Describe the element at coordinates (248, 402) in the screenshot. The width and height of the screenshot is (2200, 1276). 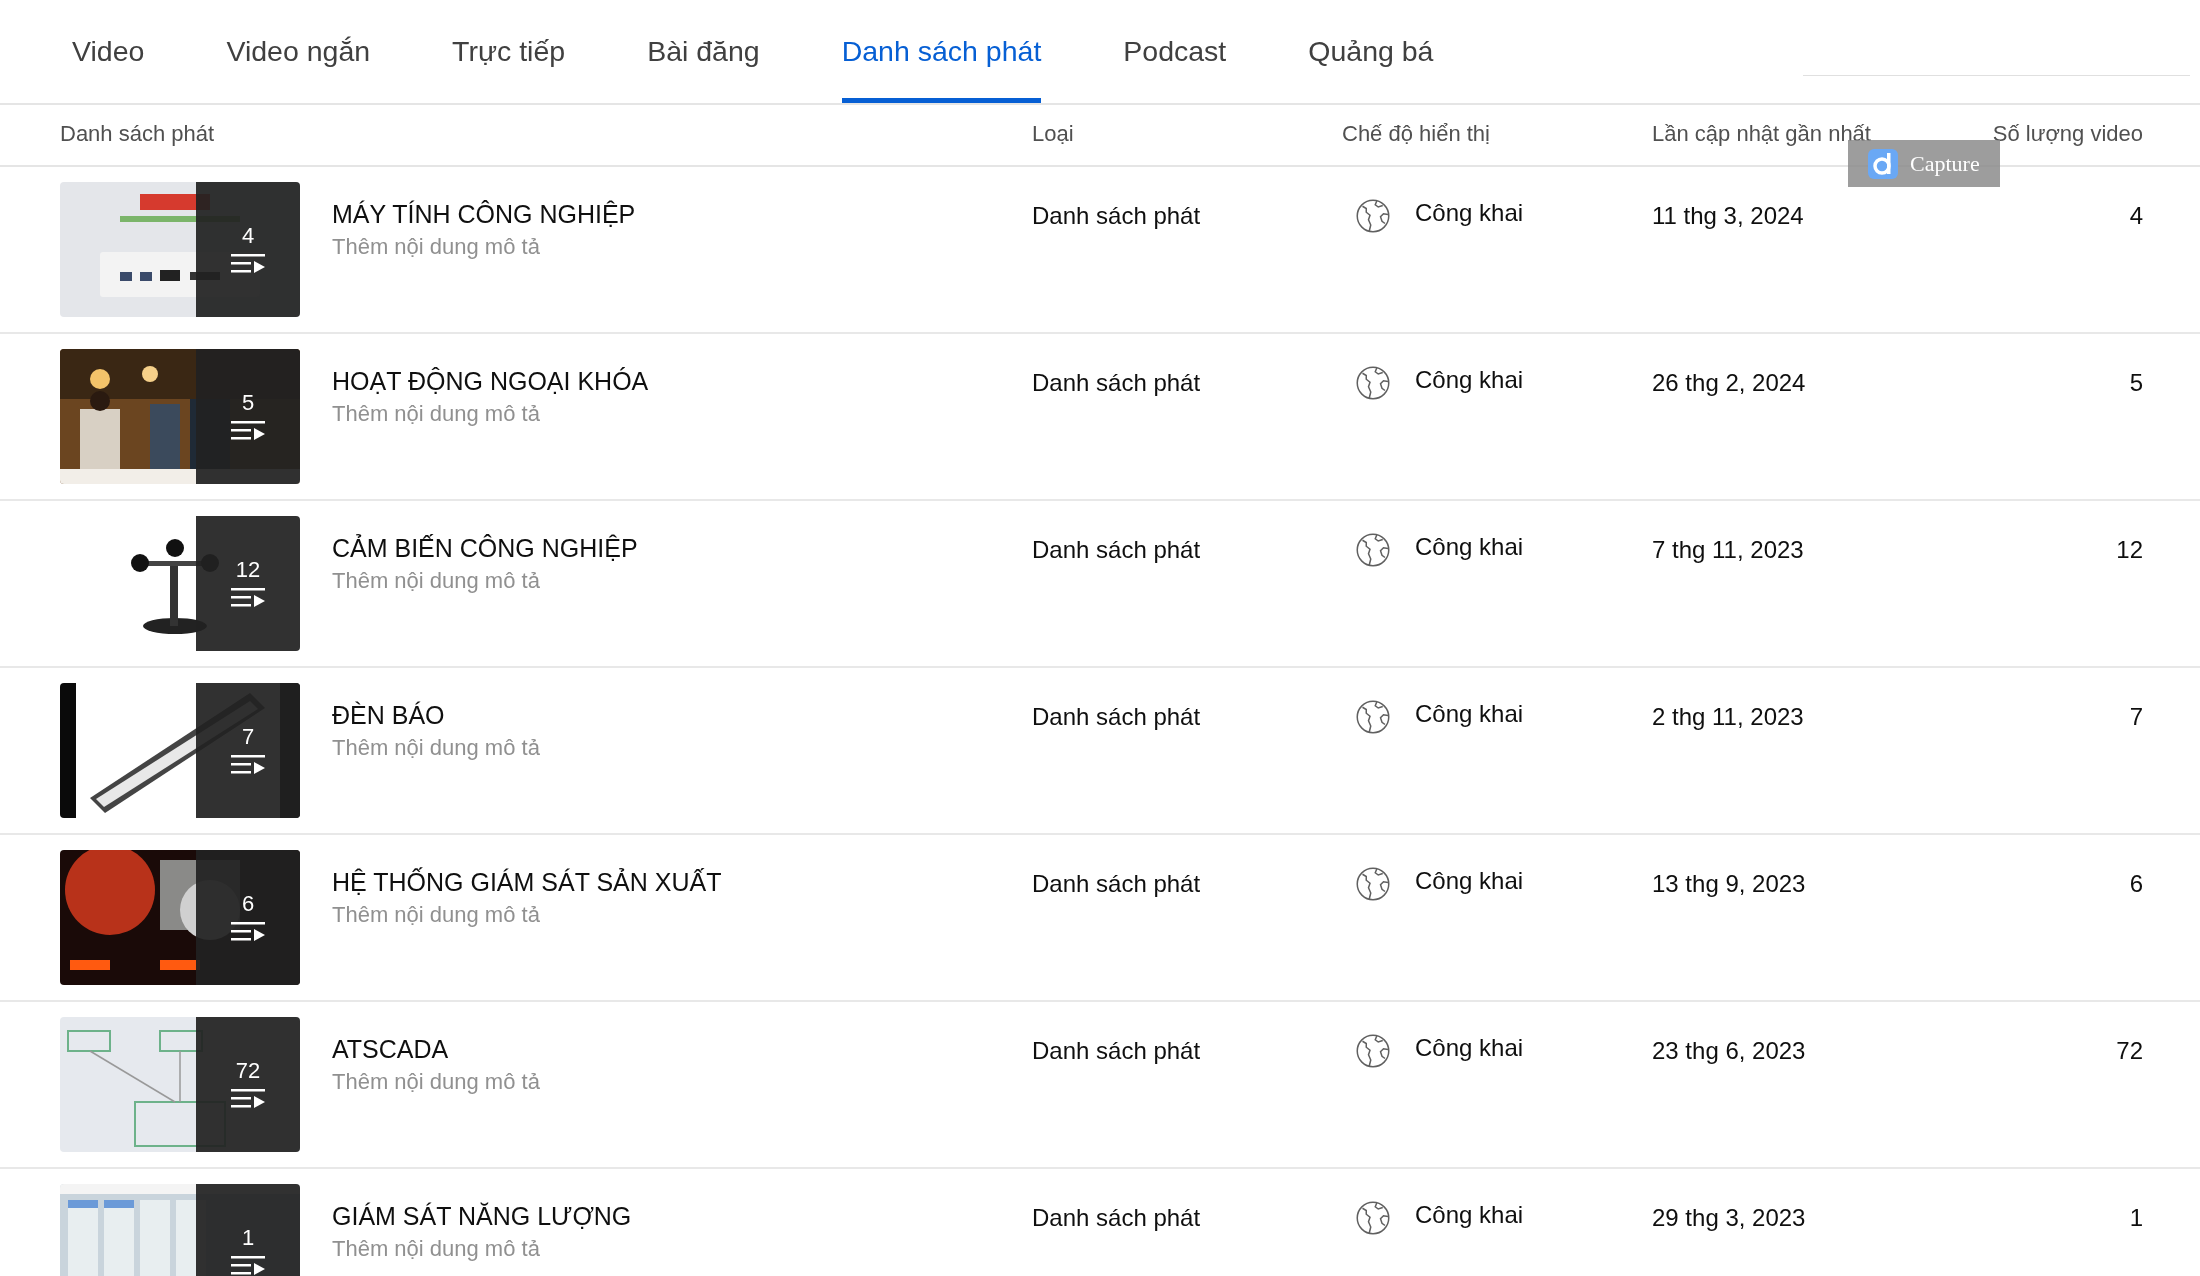
I see `video-count: 5` at that location.